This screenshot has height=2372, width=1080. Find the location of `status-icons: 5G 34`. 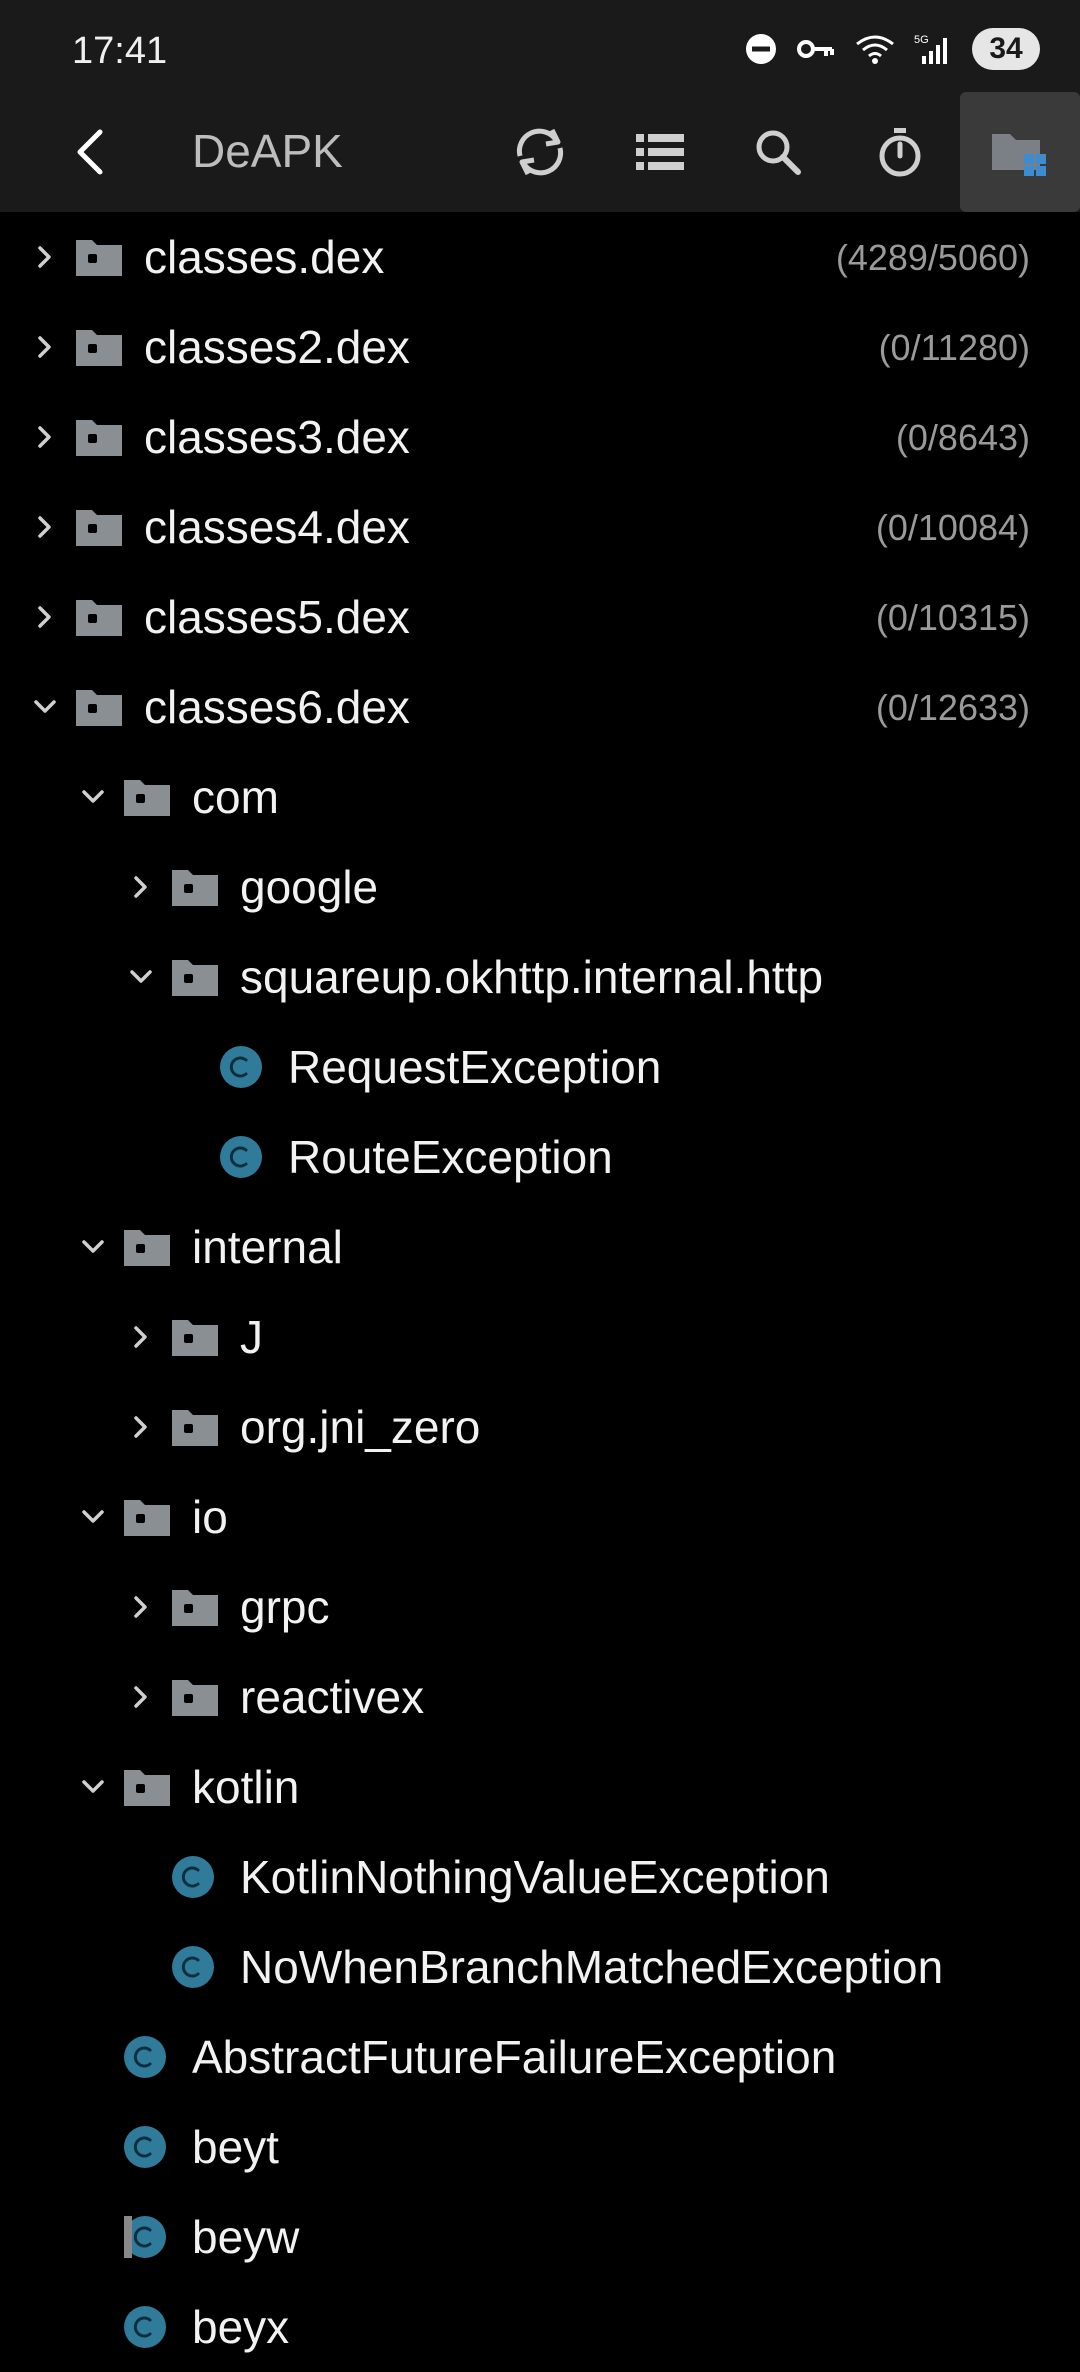

status-icons: 5G 34 is located at coordinates (892, 49).